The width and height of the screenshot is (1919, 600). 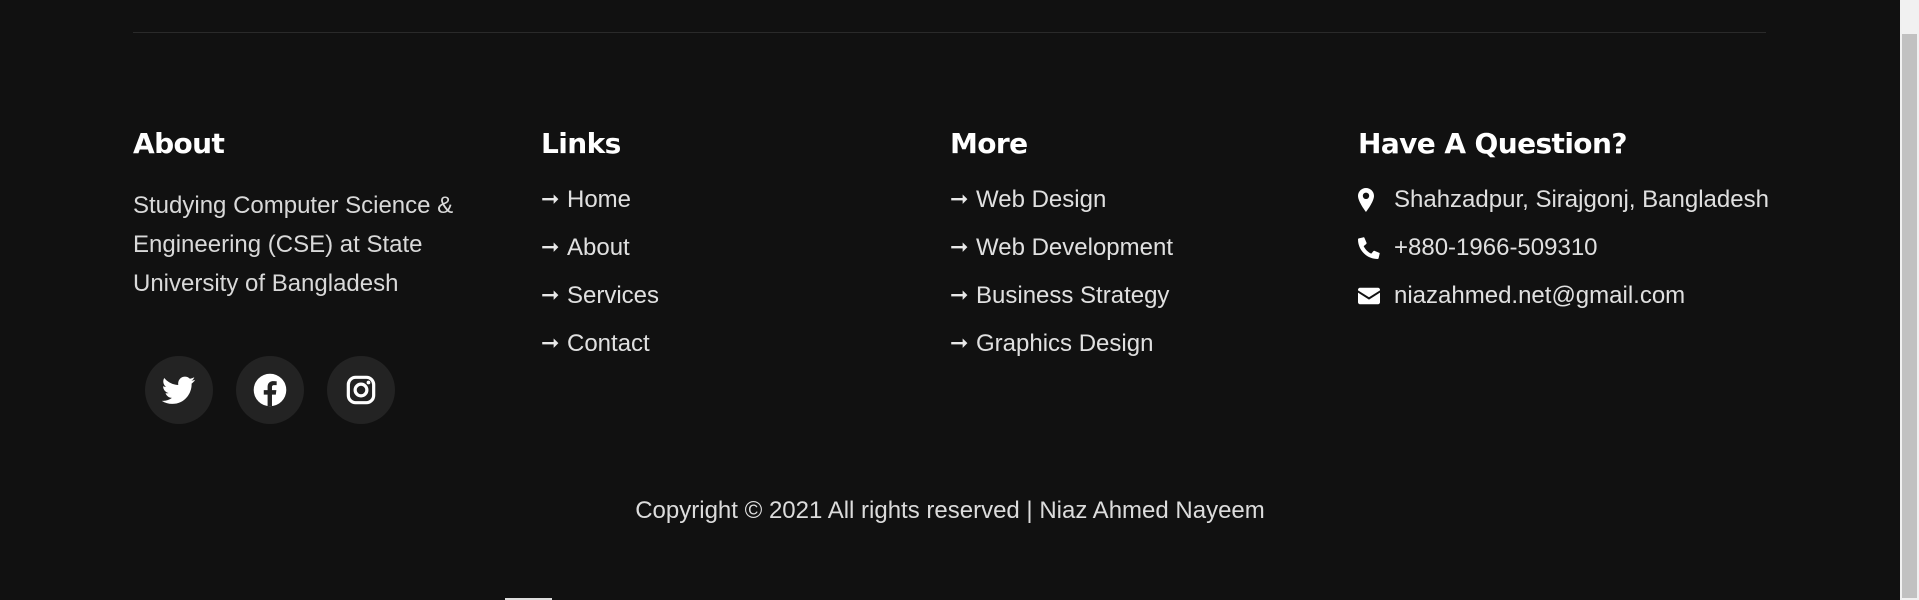 I want to click on link-services: ➞ Services, so click(x=721, y=296).